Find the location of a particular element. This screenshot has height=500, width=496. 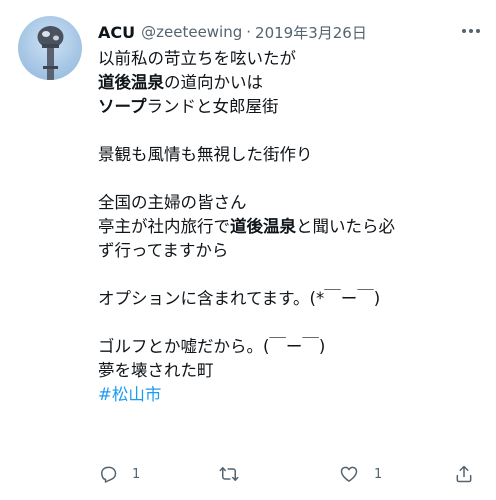

share-button is located at coordinates (464, 474).